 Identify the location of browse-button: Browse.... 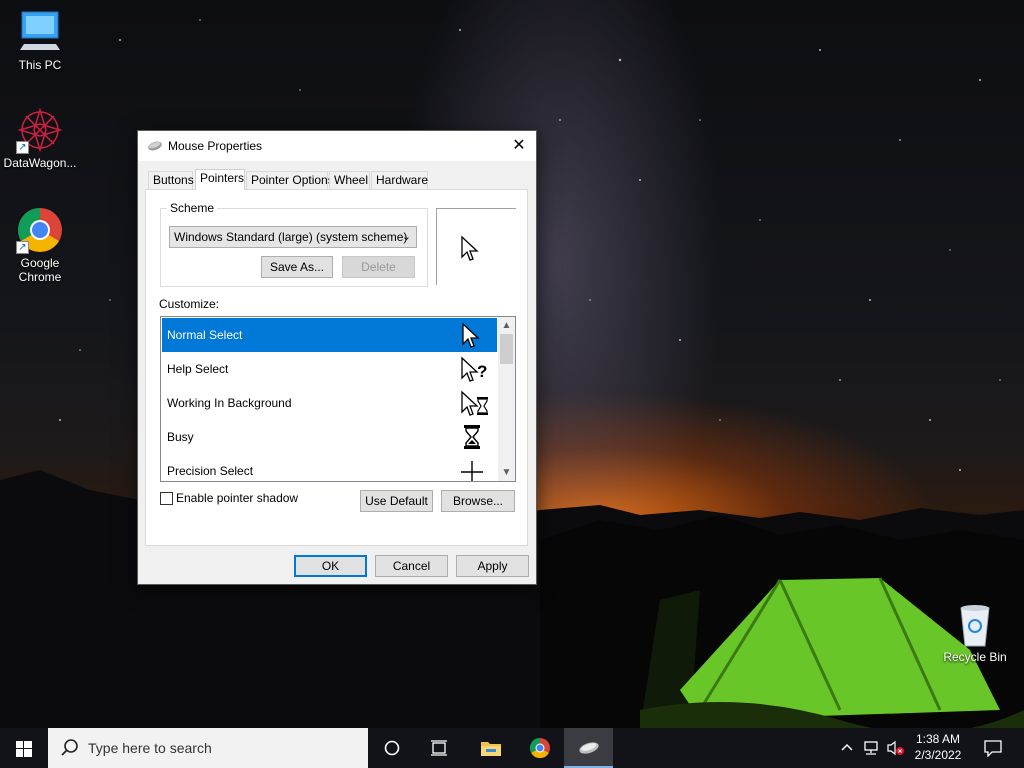
(478, 501).